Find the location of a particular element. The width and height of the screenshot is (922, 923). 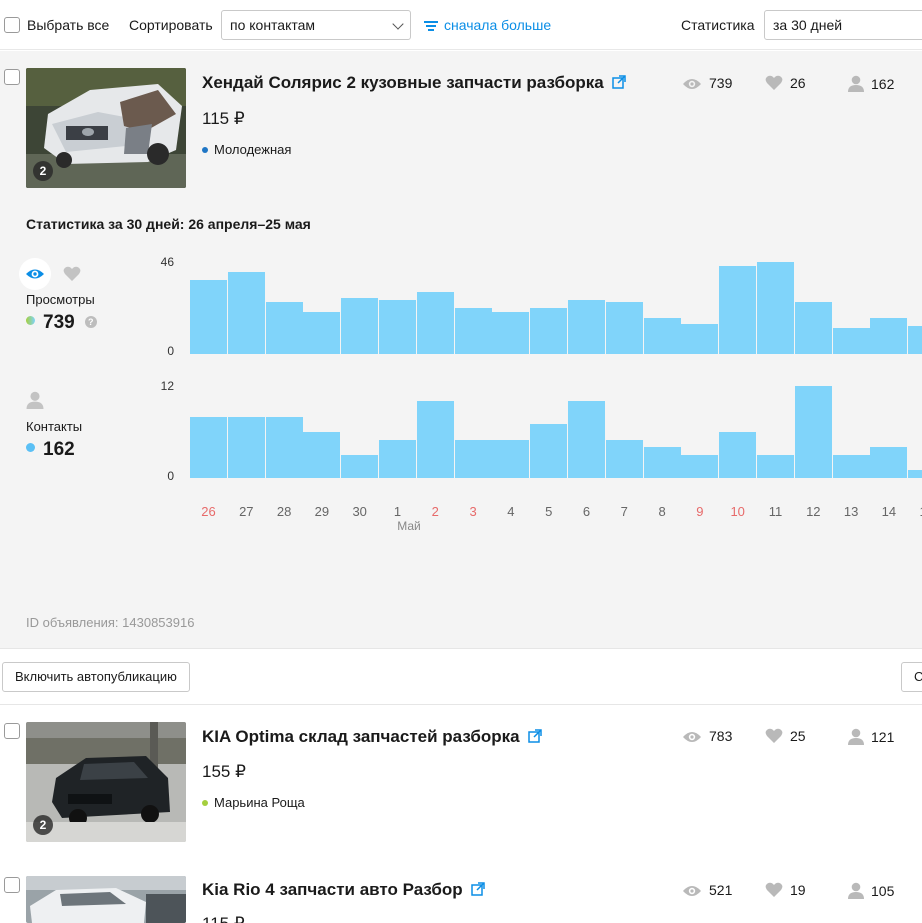

views-value: 783 is located at coordinates (721, 736).